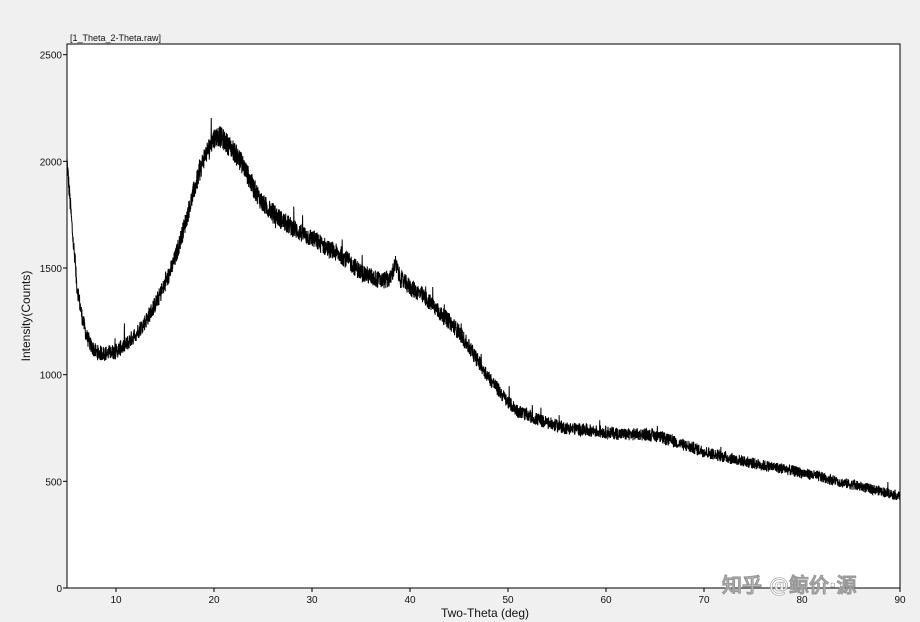  What do you see at coordinates (214, 600) in the screenshot?
I see `x-tick-label-20: 20` at bounding box center [214, 600].